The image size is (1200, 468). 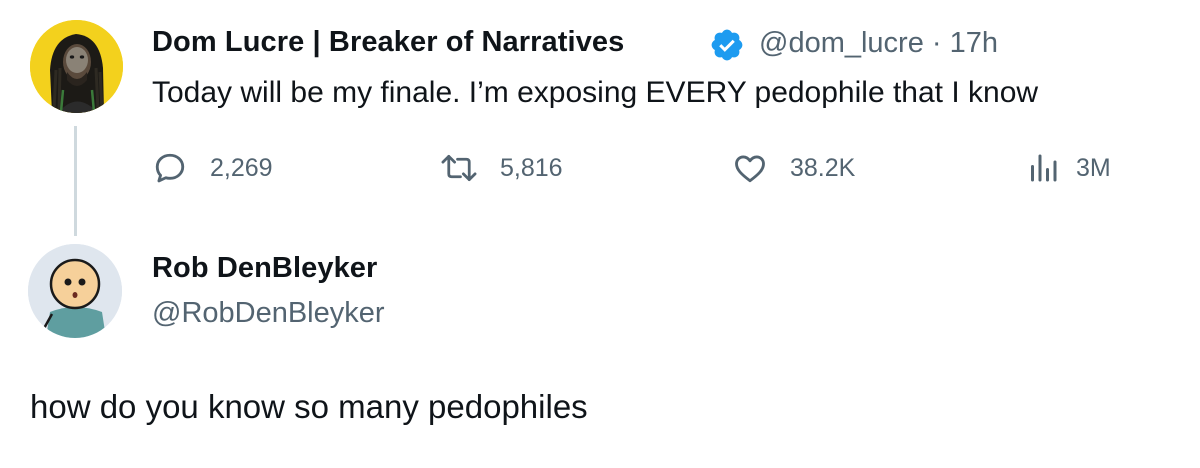 What do you see at coordinates (750, 169) in the screenshot?
I see `heart-icon` at bounding box center [750, 169].